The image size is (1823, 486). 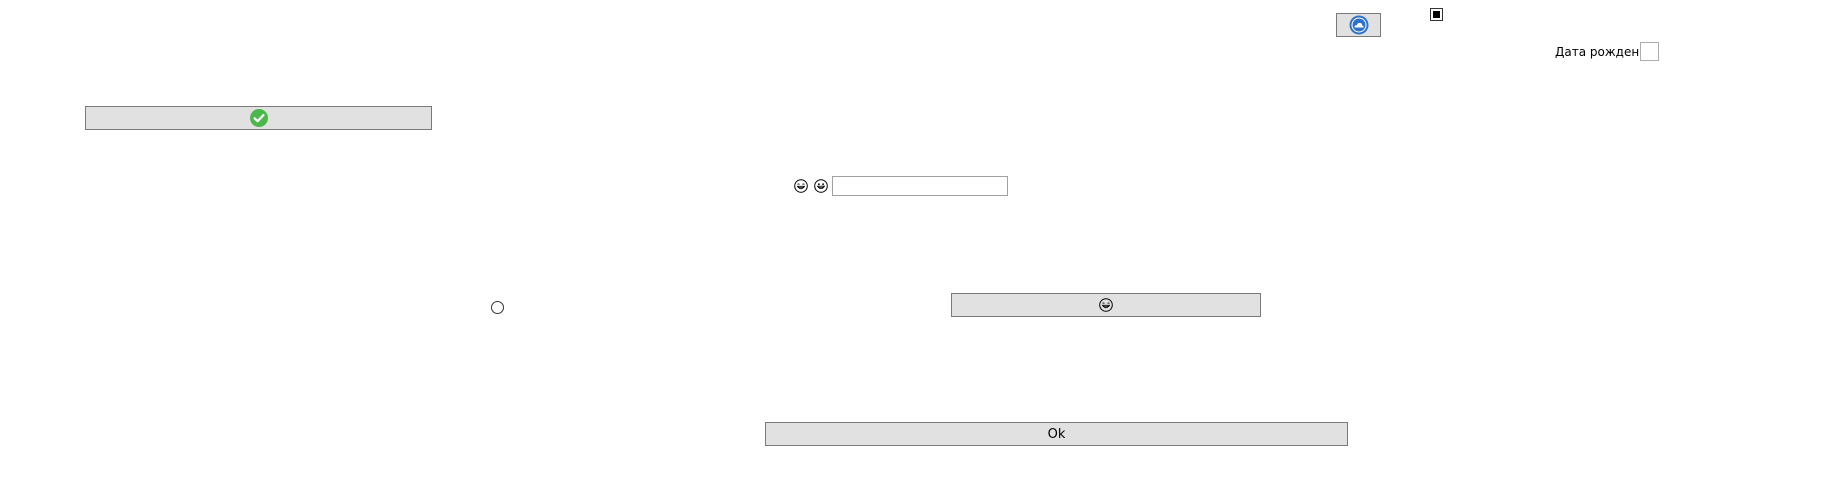 What do you see at coordinates (821, 186) in the screenshot?
I see `smiling-face-icon` at bounding box center [821, 186].